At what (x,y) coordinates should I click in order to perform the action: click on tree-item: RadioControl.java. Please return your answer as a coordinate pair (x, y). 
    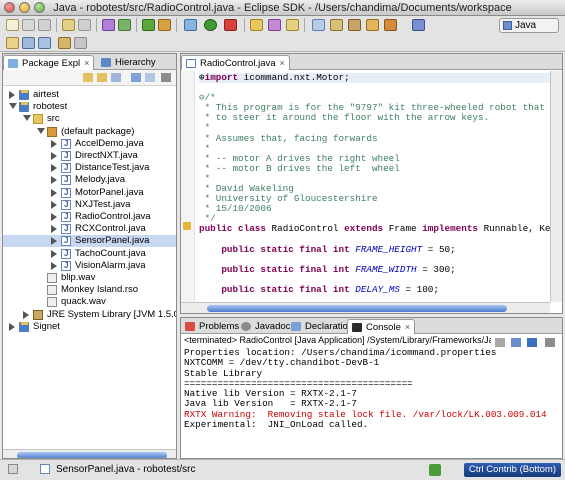
    Looking at the image, I should click on (89, 217).